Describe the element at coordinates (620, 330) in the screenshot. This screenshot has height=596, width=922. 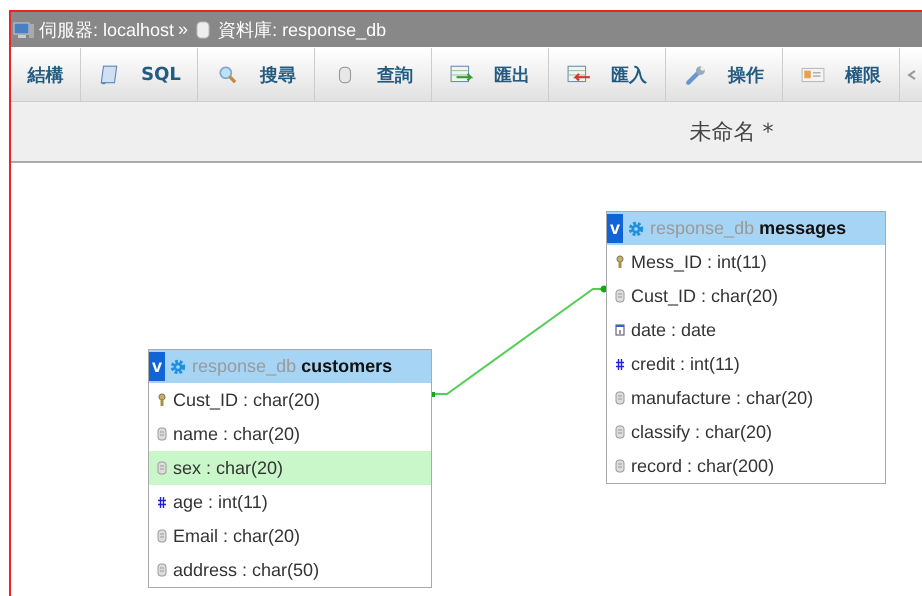
I see `calendar-icon` at that location.